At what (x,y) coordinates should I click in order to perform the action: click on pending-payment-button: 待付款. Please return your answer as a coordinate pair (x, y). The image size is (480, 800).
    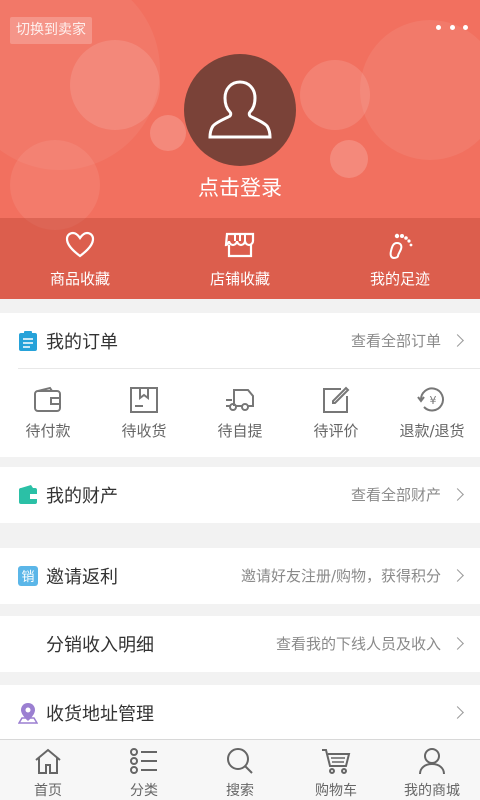
    Looking at the image, I should click on (48, 412).